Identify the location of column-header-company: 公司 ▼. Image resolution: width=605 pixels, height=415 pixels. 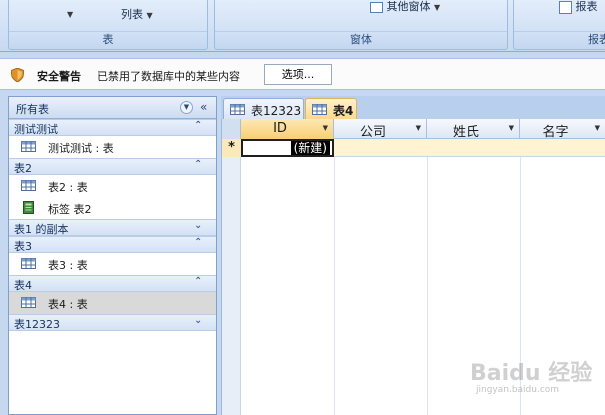
(380, 129).